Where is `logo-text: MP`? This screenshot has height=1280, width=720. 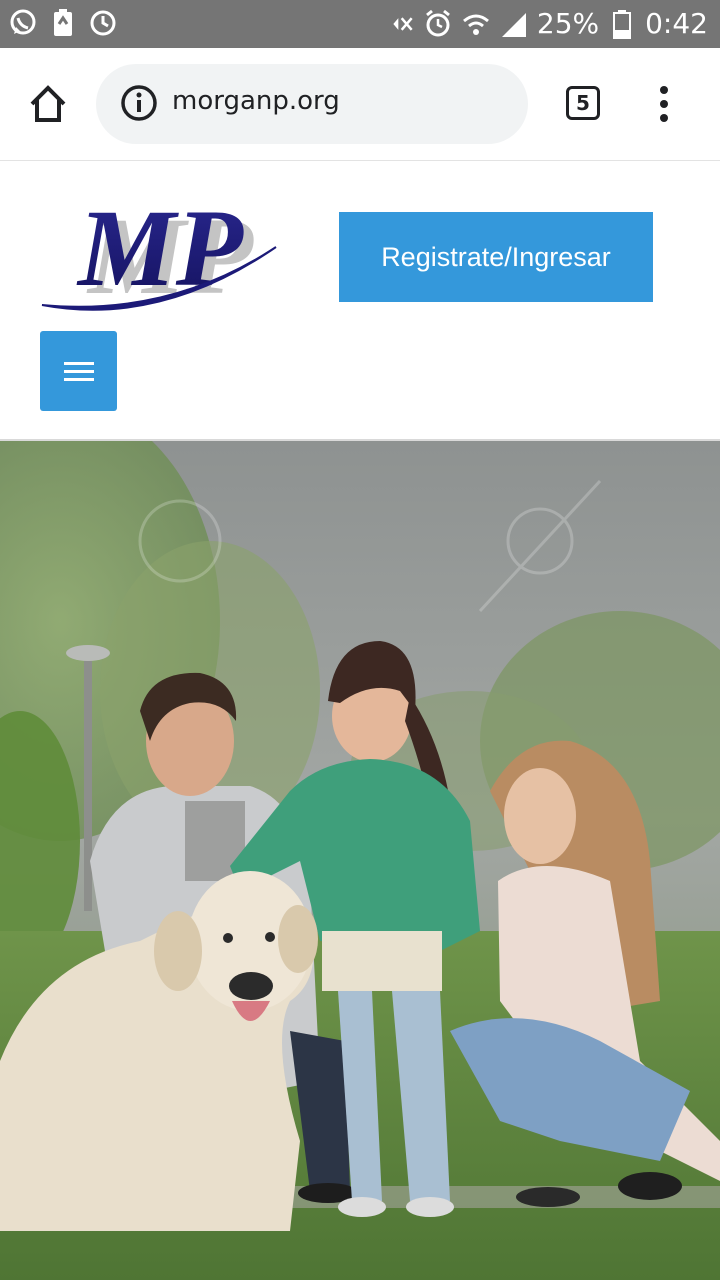 logo-text: MP is located at coordinates (160, 248).